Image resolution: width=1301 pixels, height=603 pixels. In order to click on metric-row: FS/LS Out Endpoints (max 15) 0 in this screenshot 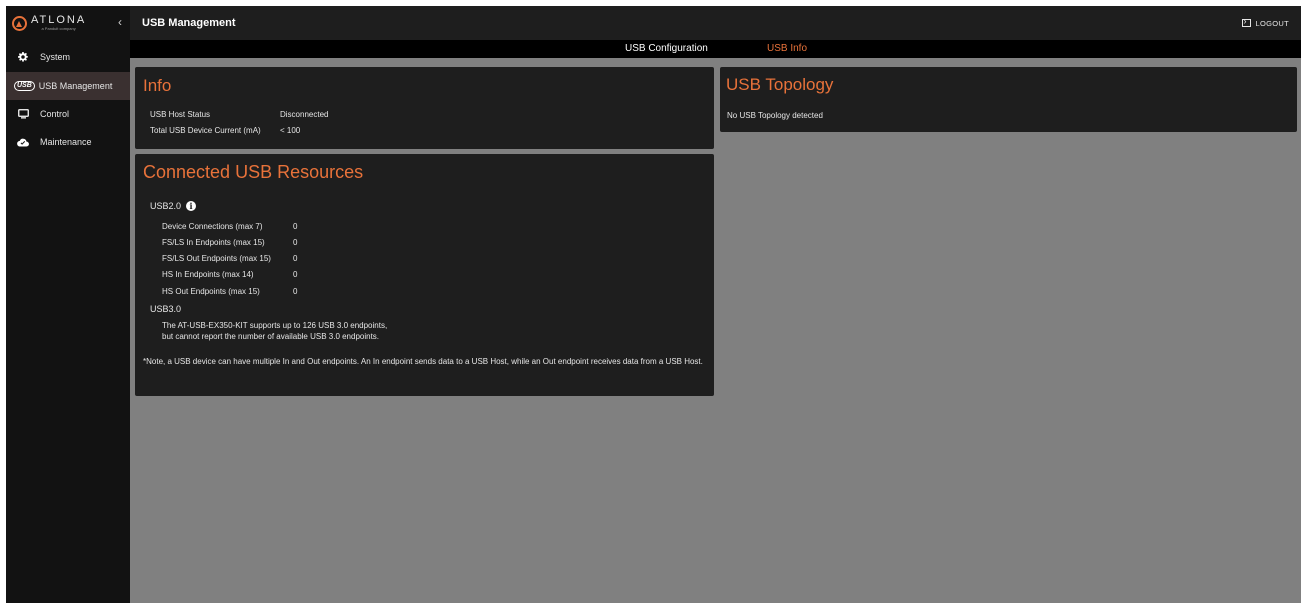, I will do `click(229, 258)`.